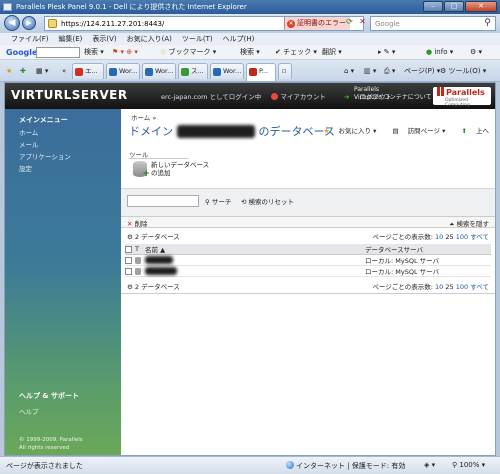 The height and width of the screenshot is (474, 500). Describe the element at coordinates (45, 156) in the screenshot. I see `sidebar-item-applications: アプリケーション` at that location.